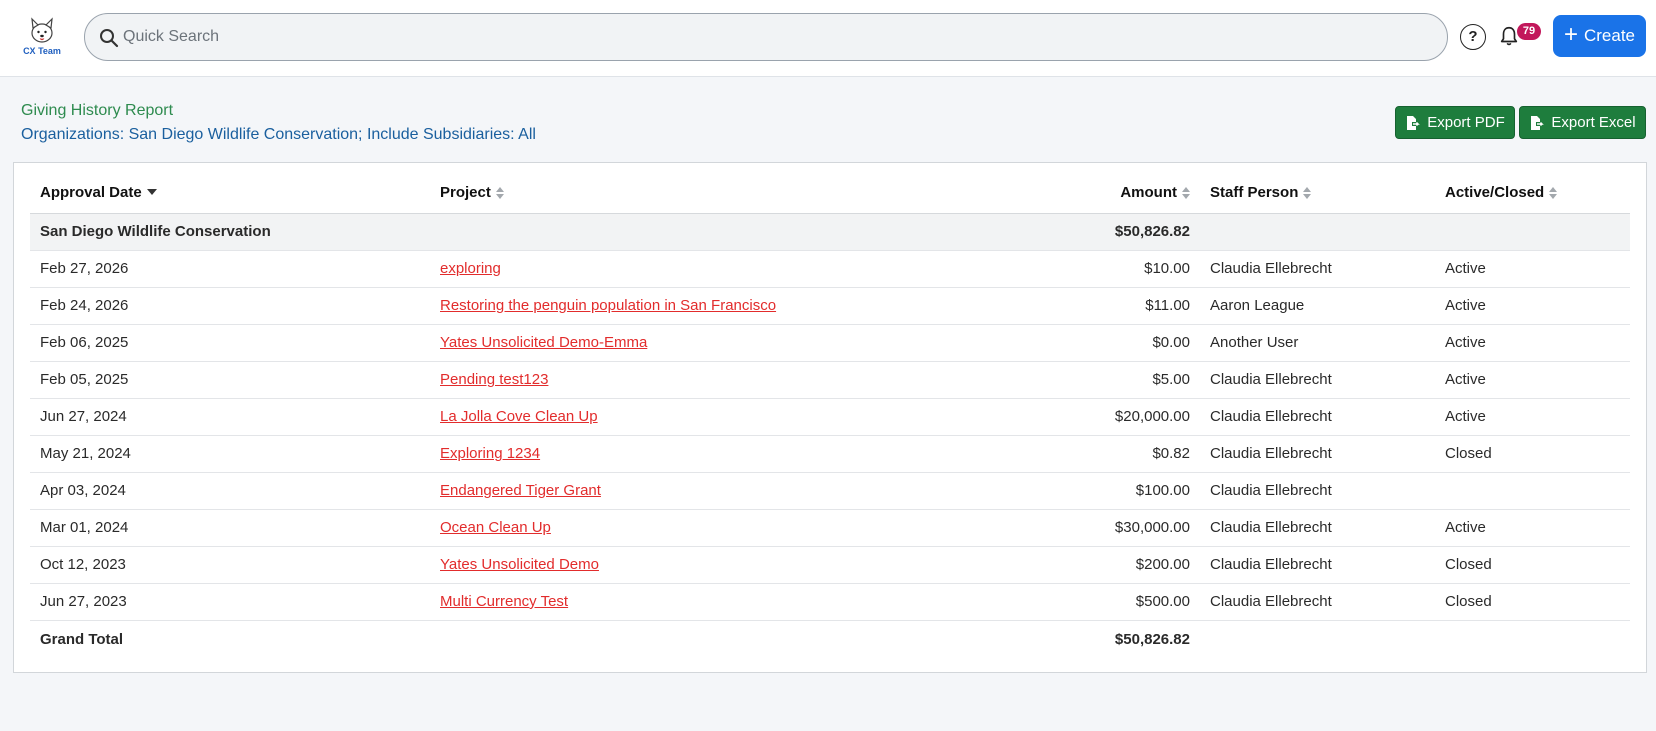  I want to click on column-header-active-closed: Active/Closed, so click(1532, 193).